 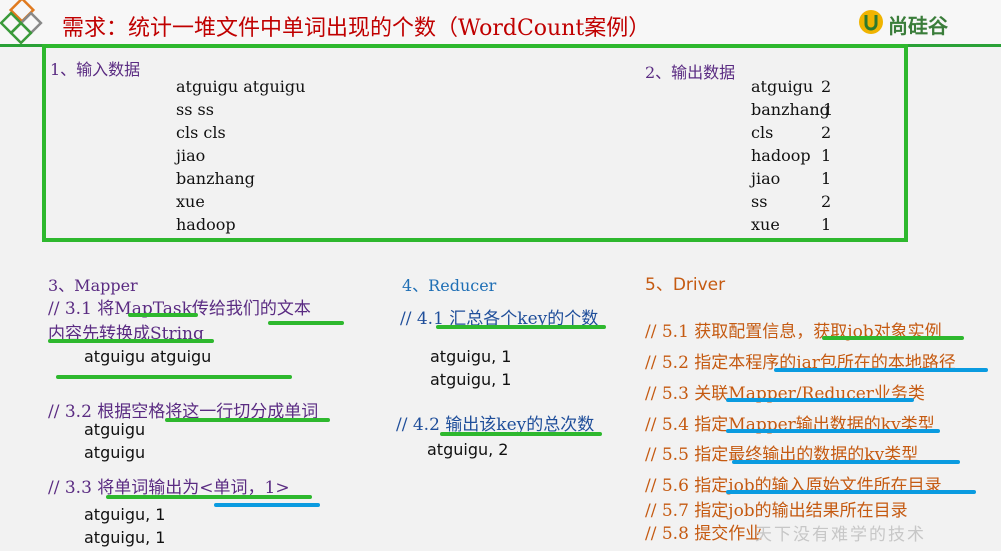 What do you see at coordinates (765, 224) in the screenshot?
I see `output-word: xue` at bounding box center [765, 224].